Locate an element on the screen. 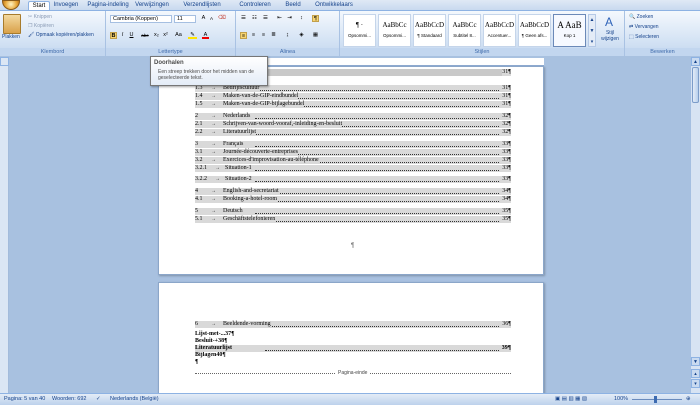 This screenshot has height=405, width=700. next-page-icon: ▾ is located at coordinates (695, 383).